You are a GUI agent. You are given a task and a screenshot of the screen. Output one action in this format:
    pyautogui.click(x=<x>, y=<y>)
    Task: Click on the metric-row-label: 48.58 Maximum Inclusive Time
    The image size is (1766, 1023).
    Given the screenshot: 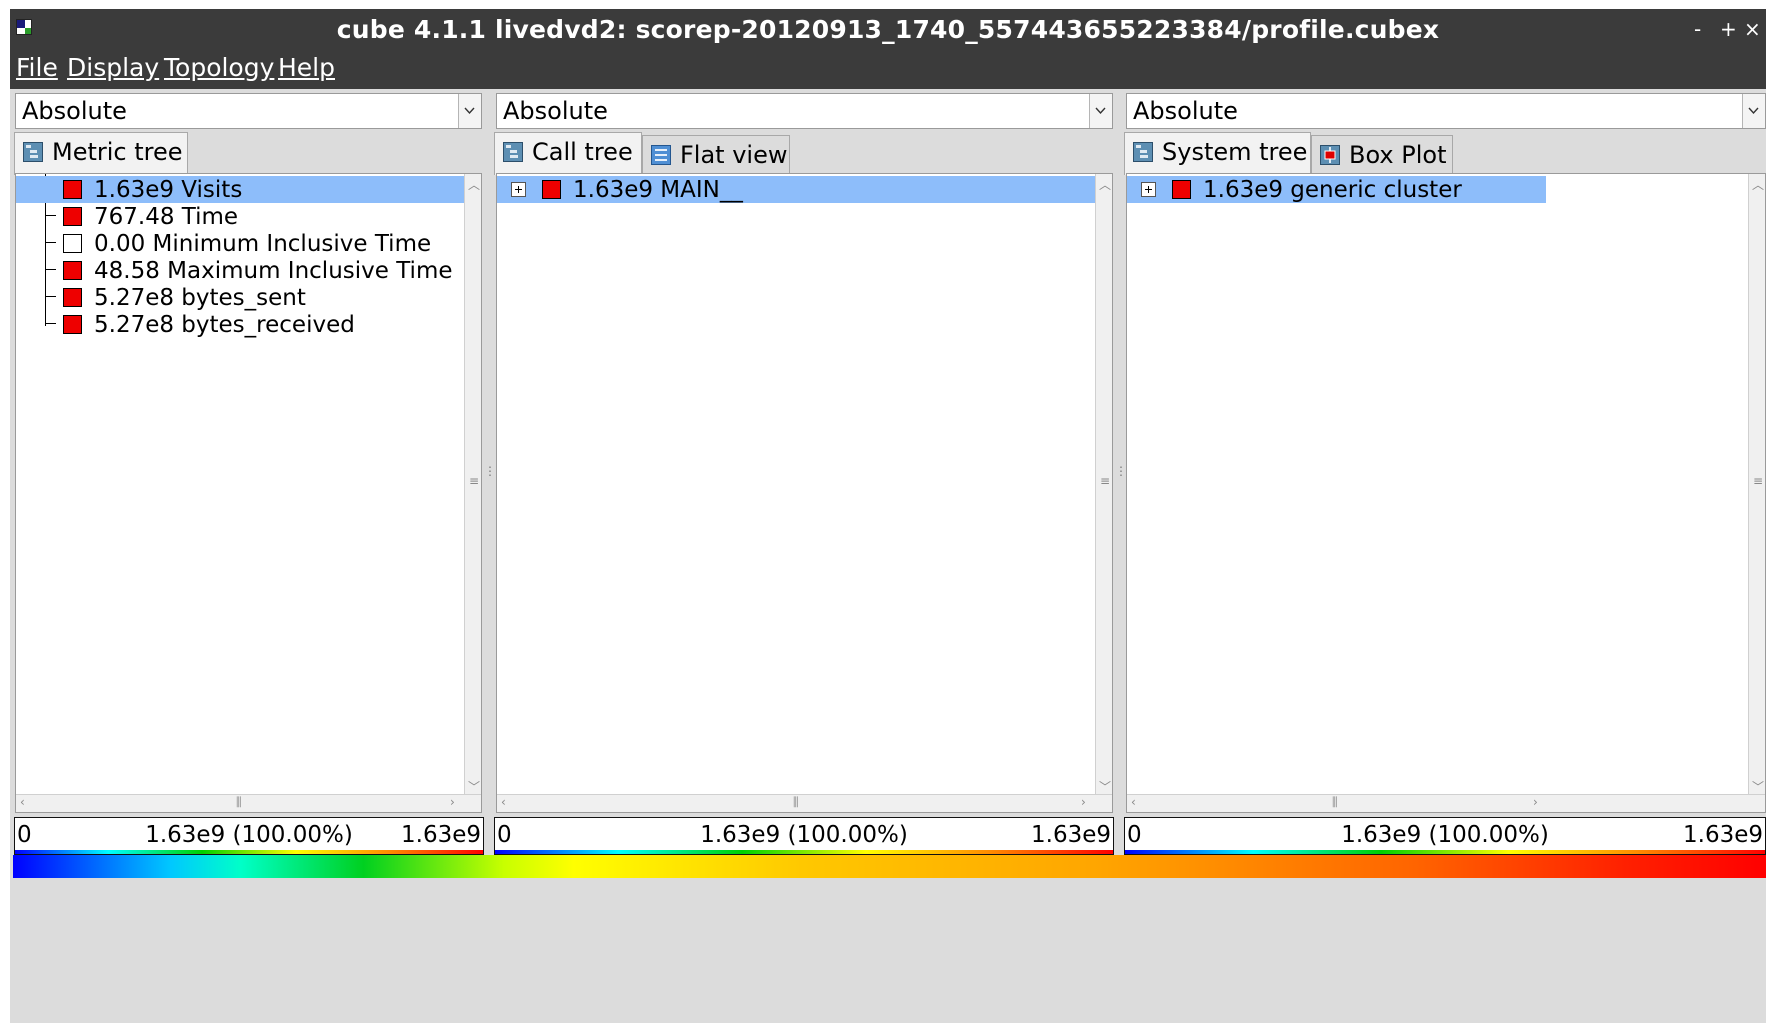 What is the action you would take?
    pyautogui.click(x=273, y=271)
    